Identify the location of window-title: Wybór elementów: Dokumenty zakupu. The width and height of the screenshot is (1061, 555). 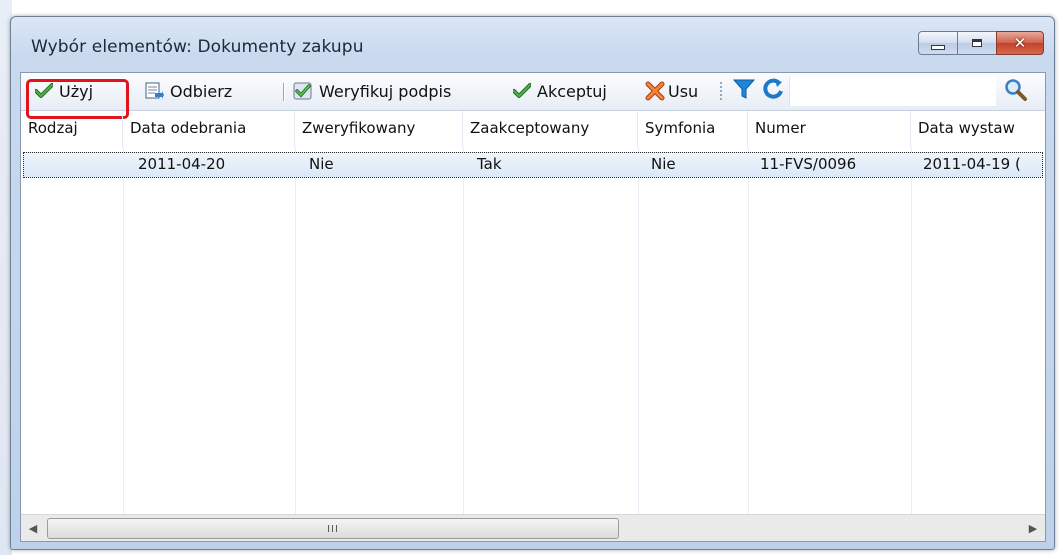
(197, 47).